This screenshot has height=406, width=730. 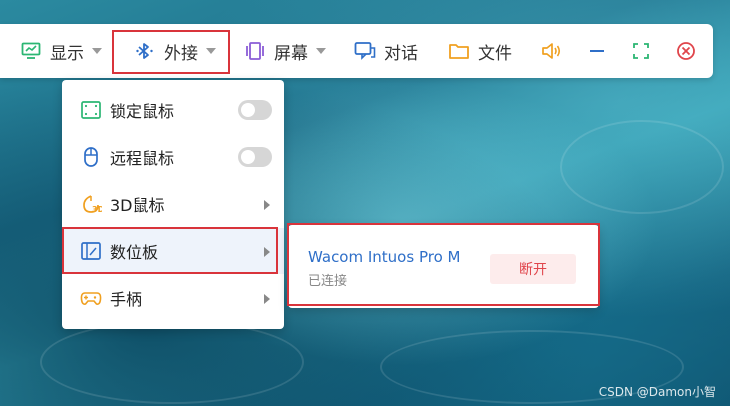 I want to click on display-label: 显示, so click(x=67, y=53).